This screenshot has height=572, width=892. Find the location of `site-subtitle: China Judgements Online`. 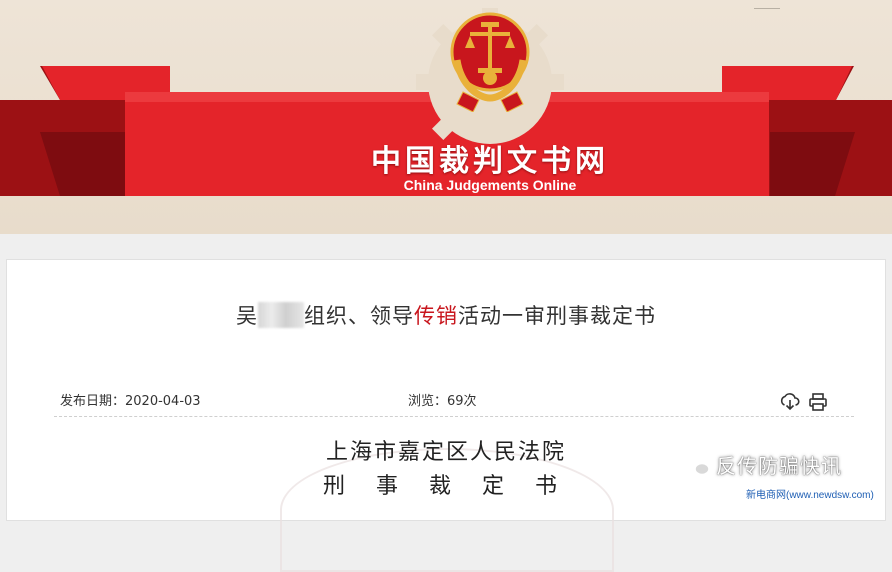

site-subtitle: China Judgements Online is located at coordinates (490, 185).